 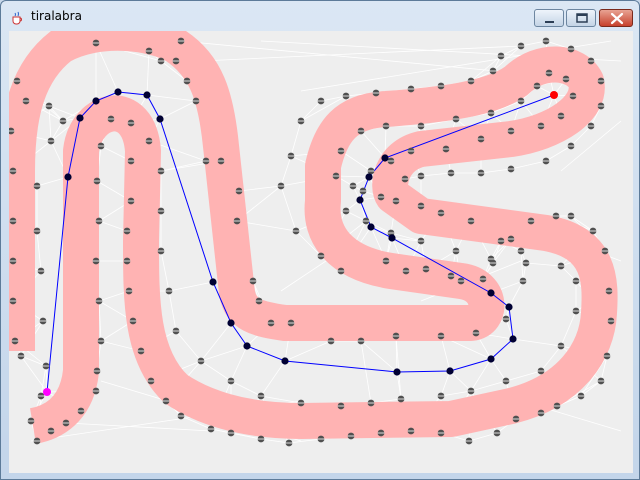 I want to click on minimize-button, so click(x=549, y=18).